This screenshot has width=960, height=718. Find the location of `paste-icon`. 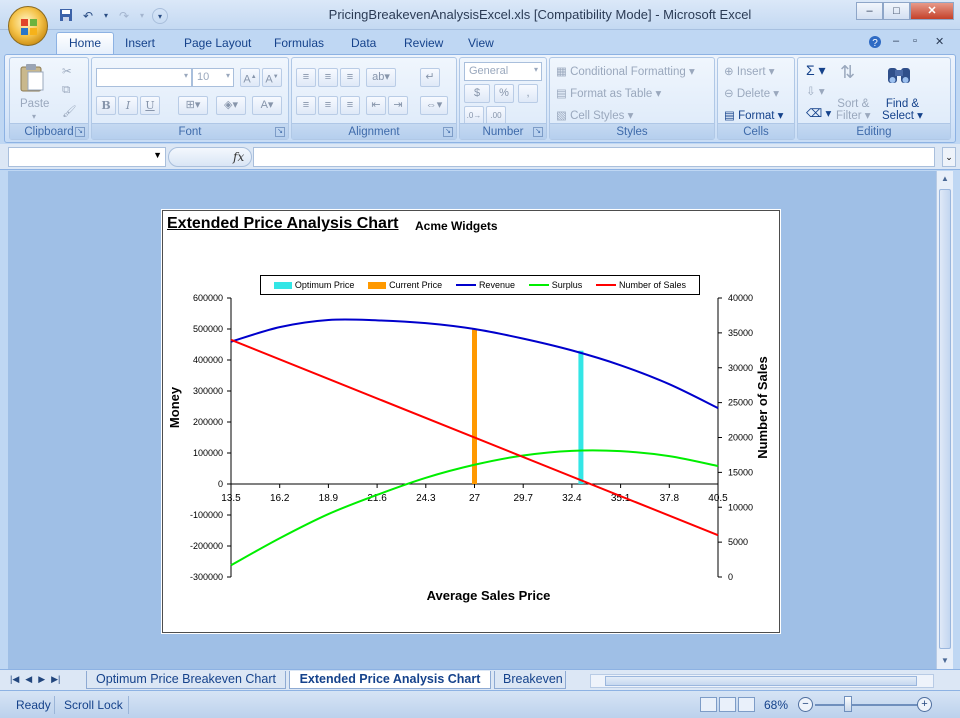

paste-icon is located at coordinates (32, 78).